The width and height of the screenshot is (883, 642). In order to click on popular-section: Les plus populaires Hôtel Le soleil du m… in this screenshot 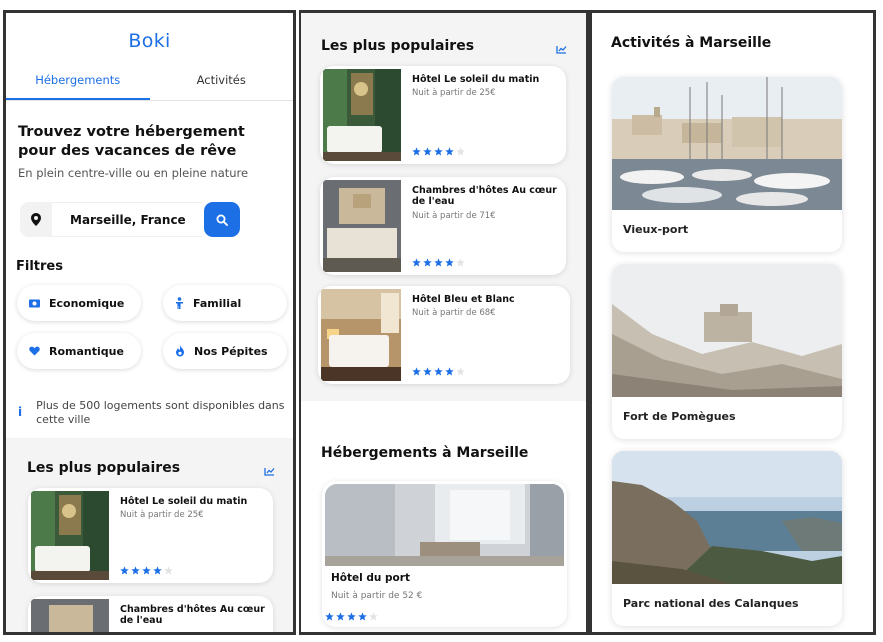, I will do `click(149, 535)`.